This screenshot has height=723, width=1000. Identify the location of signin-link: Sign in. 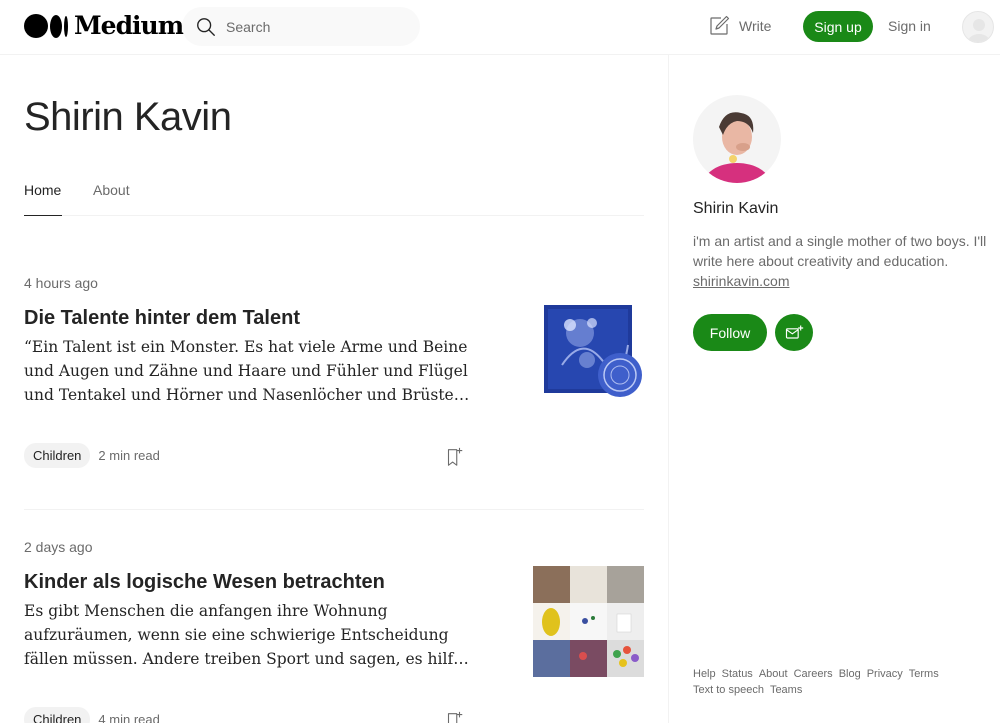
(909, 26).